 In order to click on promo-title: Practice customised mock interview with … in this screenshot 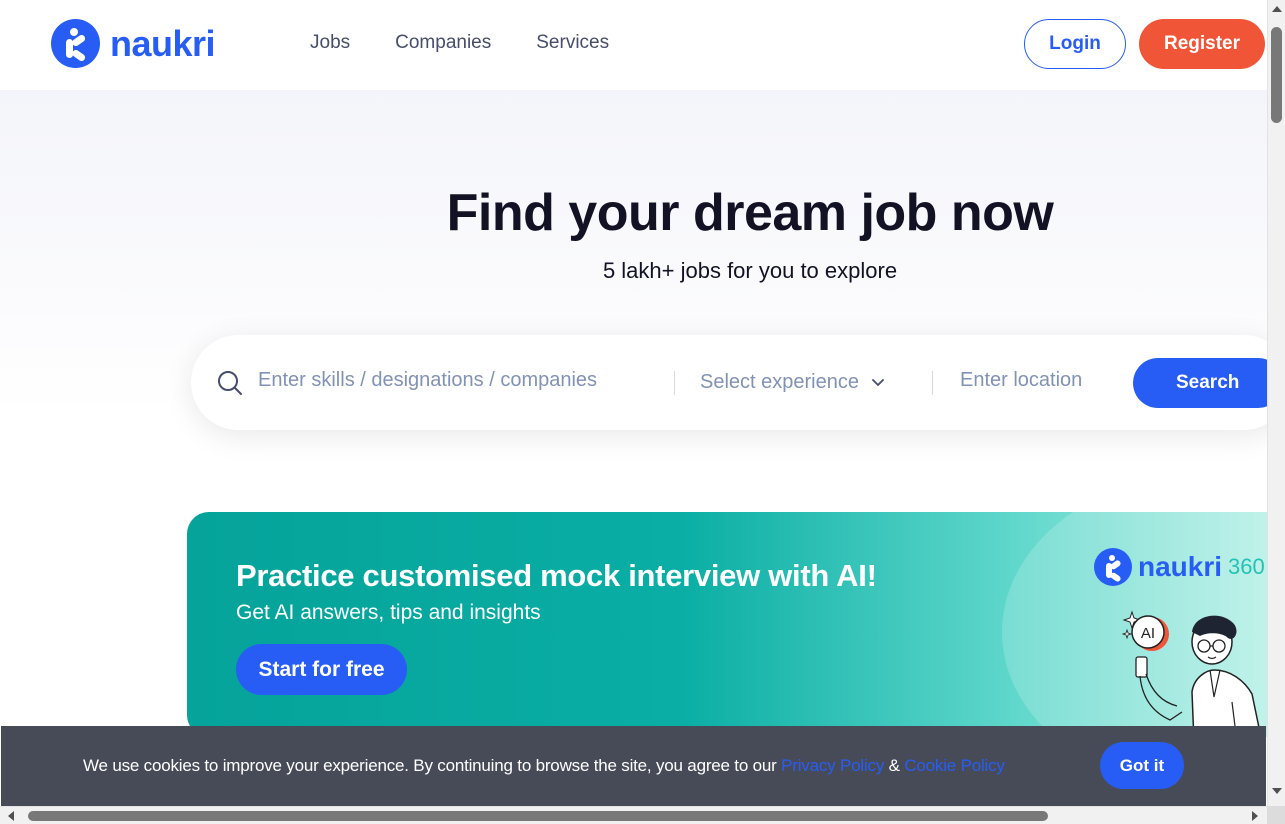, I will do `click(556, 575)`.